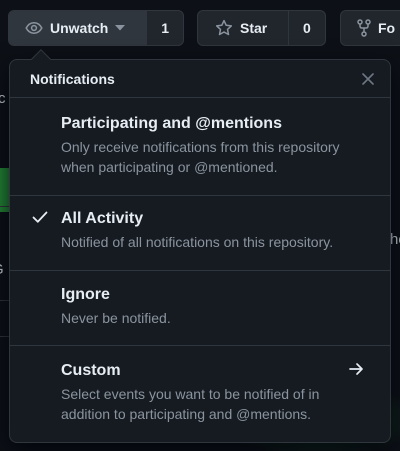  What do you see at coordinates (40, 217) in the screenshot?
I see `check-icon` at bounding box center [40, 217].